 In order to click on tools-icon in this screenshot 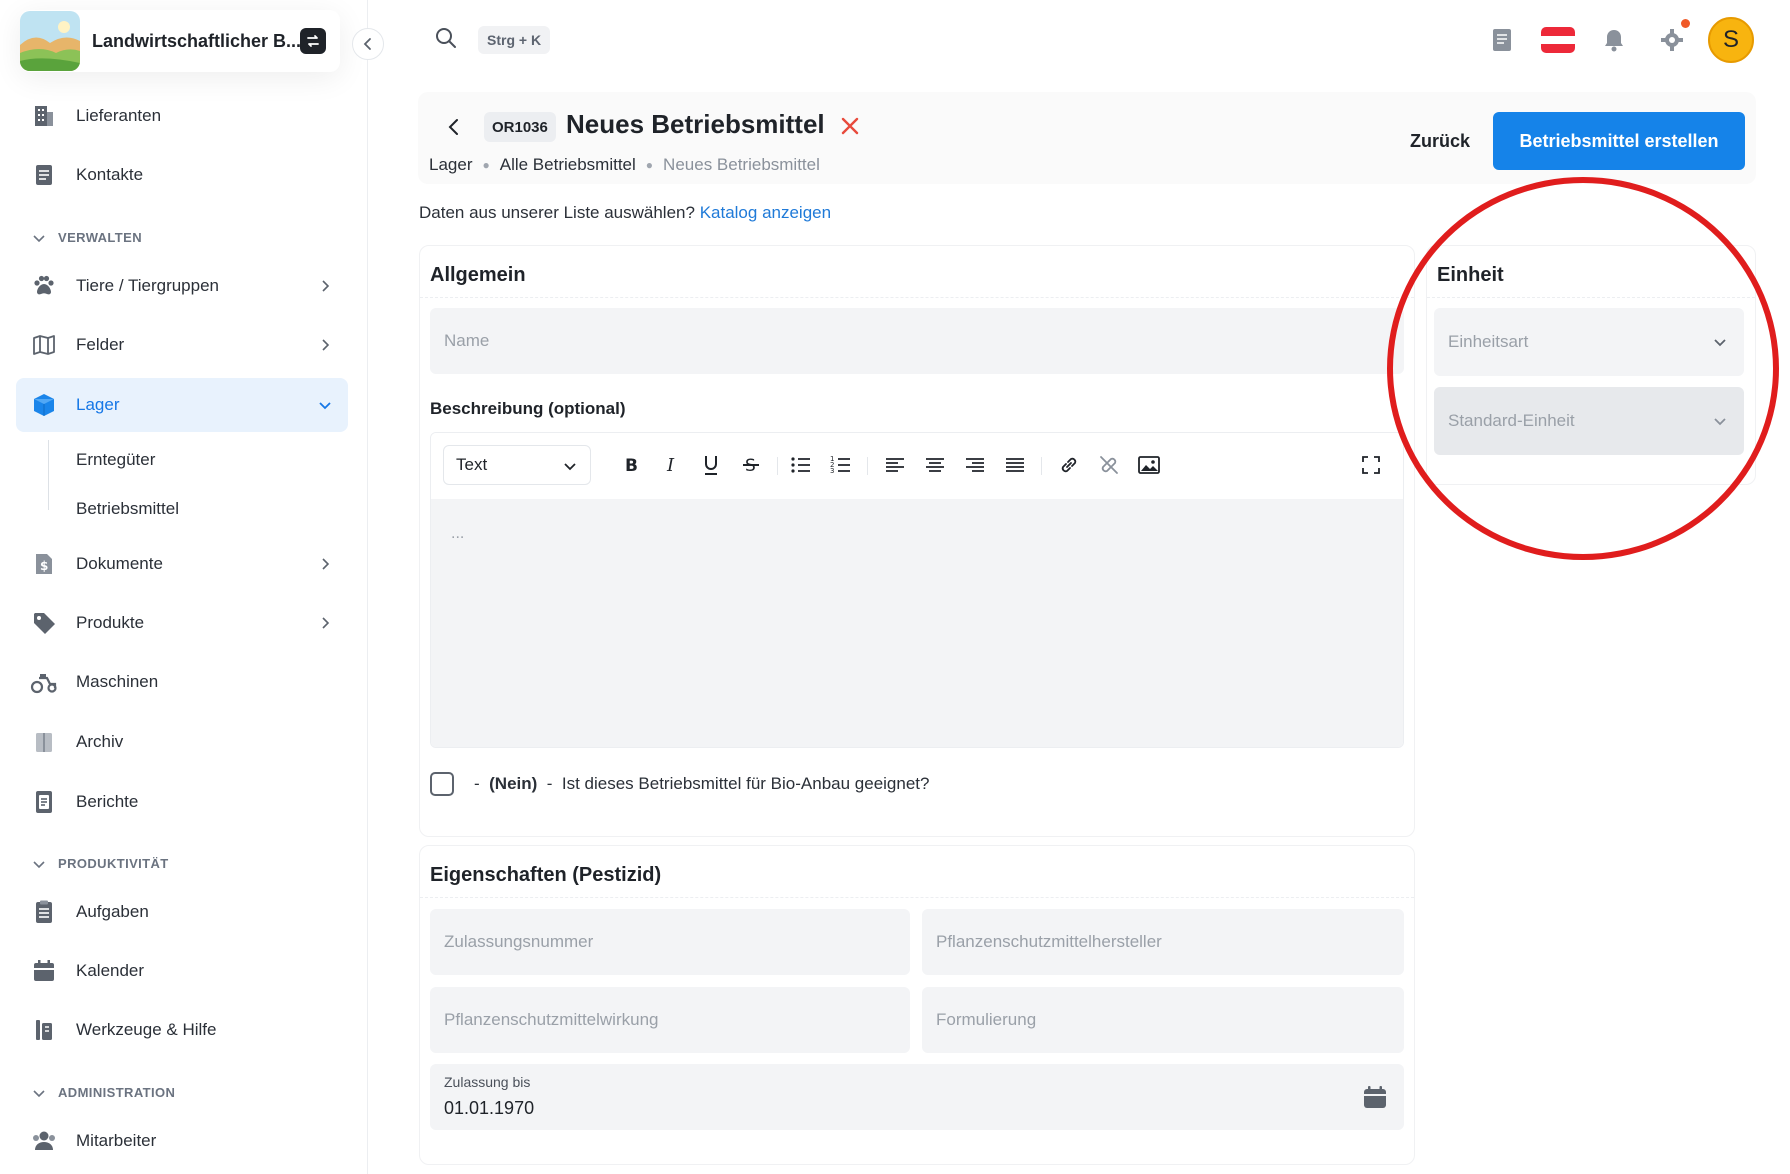, I will do `click(44, 1030)`.